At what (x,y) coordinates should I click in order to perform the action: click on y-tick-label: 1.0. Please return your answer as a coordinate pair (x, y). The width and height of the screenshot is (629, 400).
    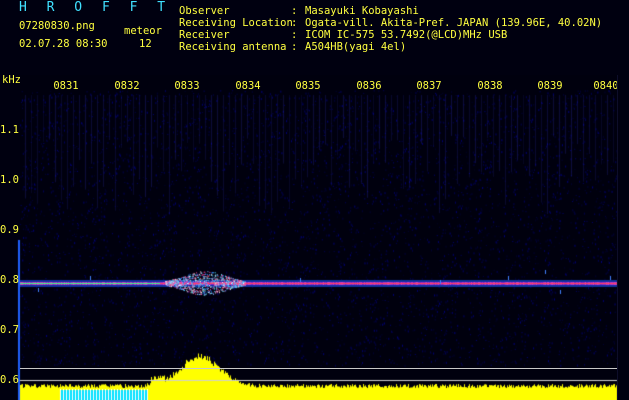
    Looking at the image, I should click on (9, 180).